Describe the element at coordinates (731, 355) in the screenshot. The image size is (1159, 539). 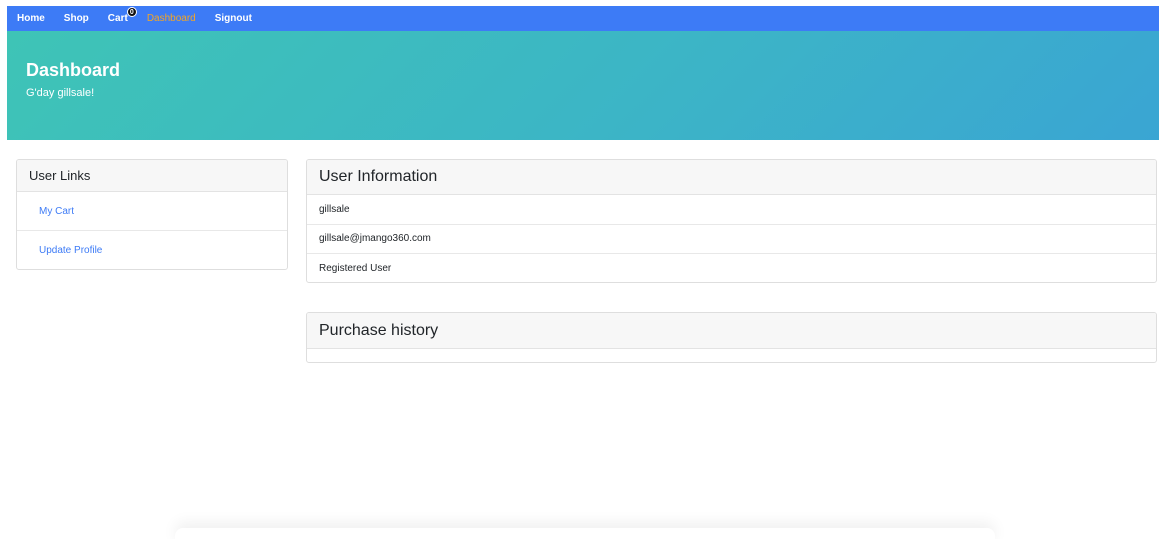
I see `purchase-history-empty-list` at that location.